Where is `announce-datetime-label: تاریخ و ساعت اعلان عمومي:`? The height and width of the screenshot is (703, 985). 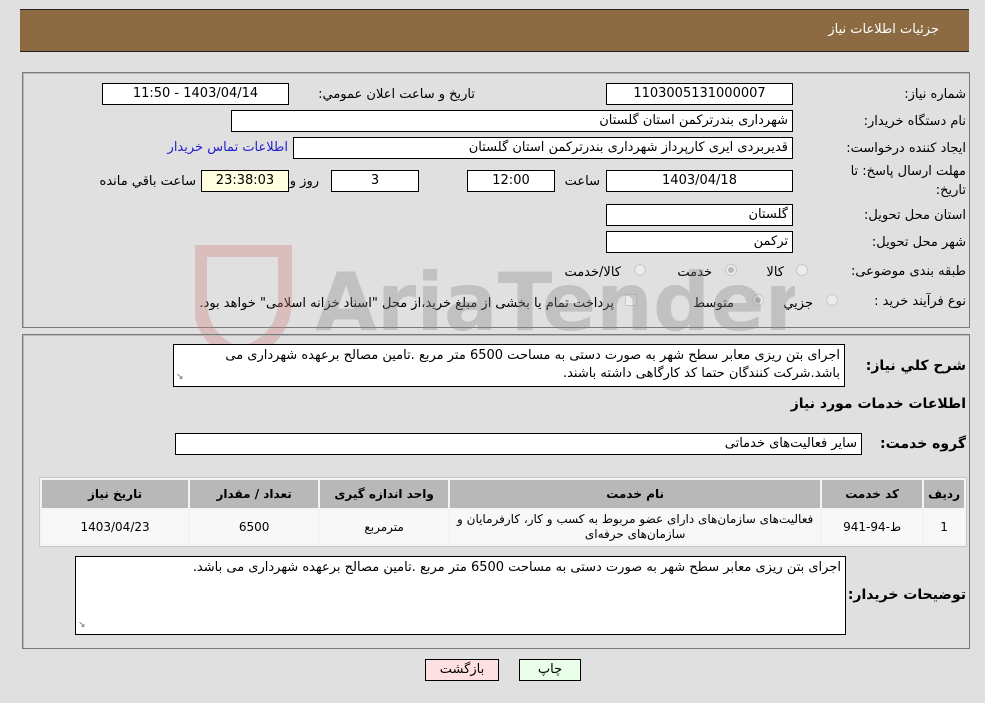 announce-datetime-label: تاریخ و ساعت اعلان عمومي: is located at coordinates (396, 94).